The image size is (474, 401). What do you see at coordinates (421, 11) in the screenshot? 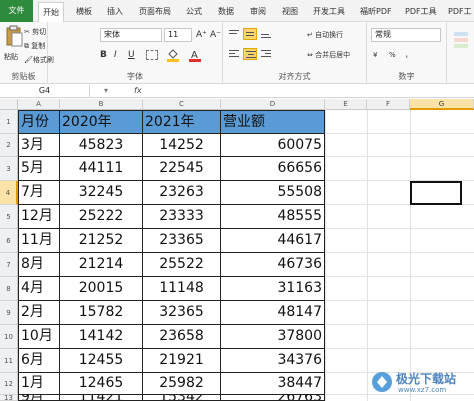
I see `tab-pdf-tools: PDF工具` at bounding box center [421, 11].